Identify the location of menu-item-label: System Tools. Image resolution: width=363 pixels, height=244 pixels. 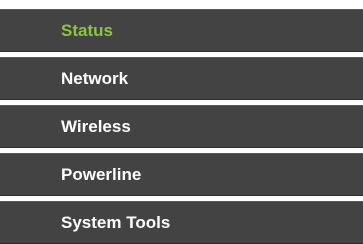
(116, 222).